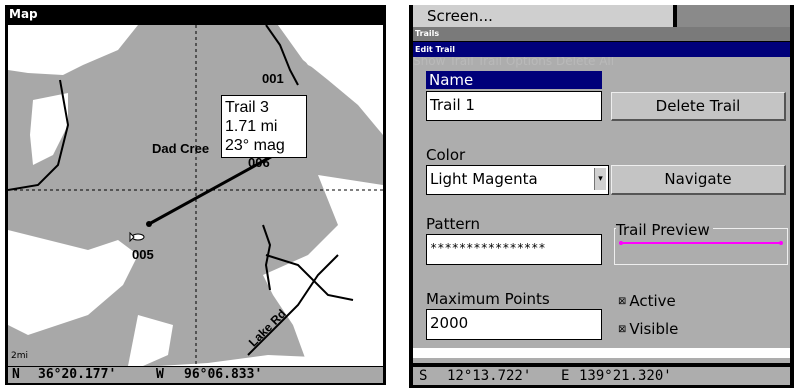 The width and height of the screenshot is (794, 388). I want to click on place-label: Dad Cree, so click(181, 148).